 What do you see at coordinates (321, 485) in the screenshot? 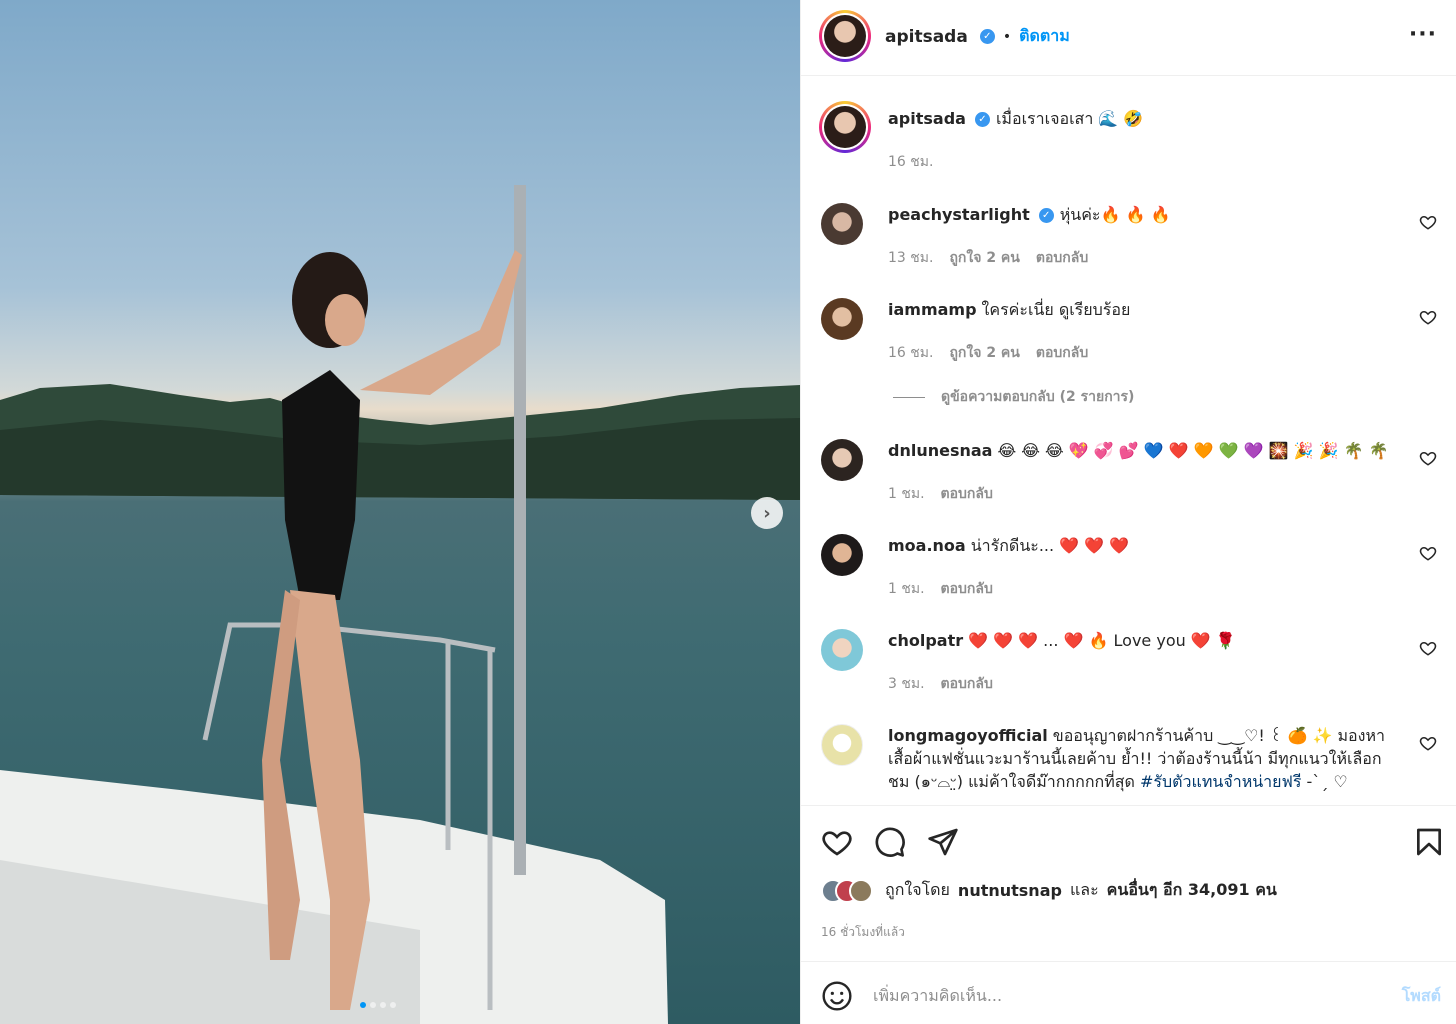
I see `person-swimsuit` at bounding box center [321, 485].